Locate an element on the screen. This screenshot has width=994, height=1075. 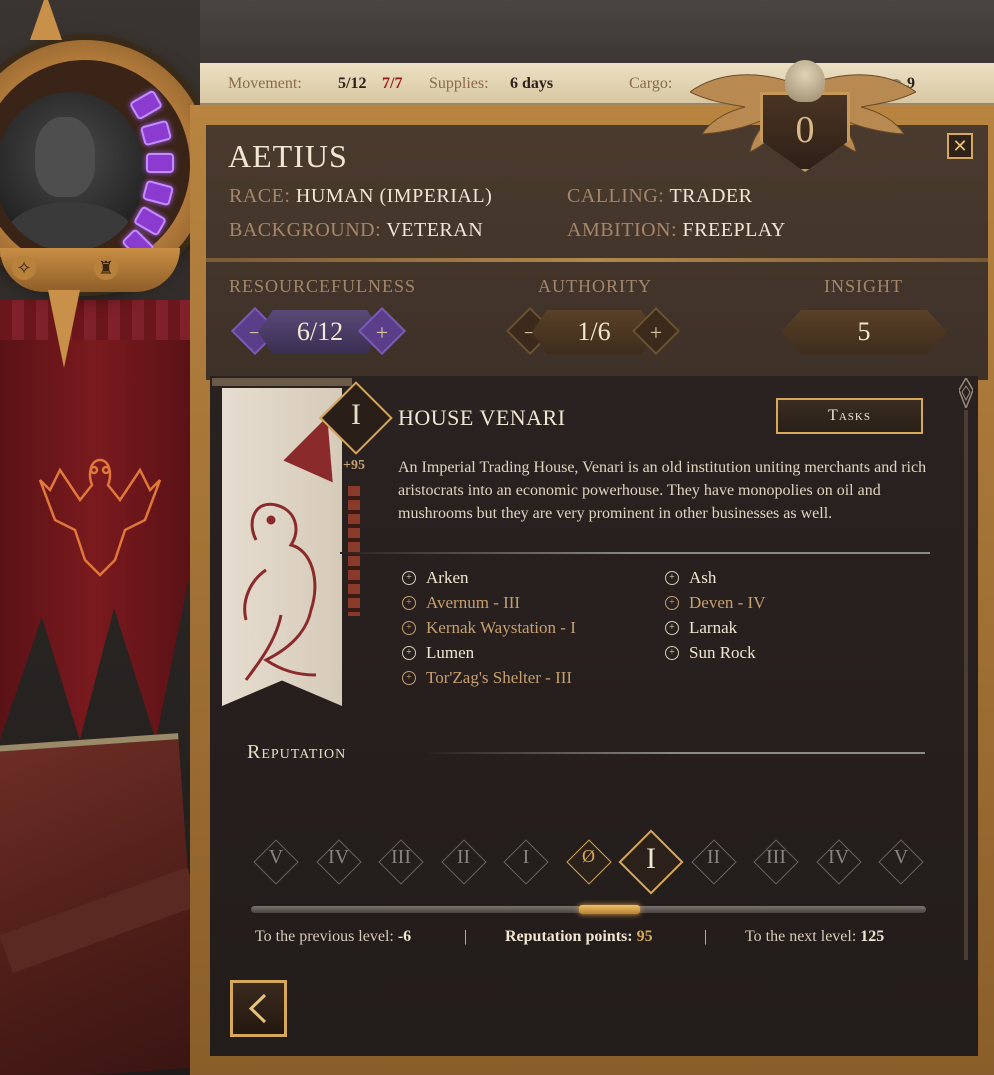
insight-title: INSIGHT is located at coordinates (863, 286).